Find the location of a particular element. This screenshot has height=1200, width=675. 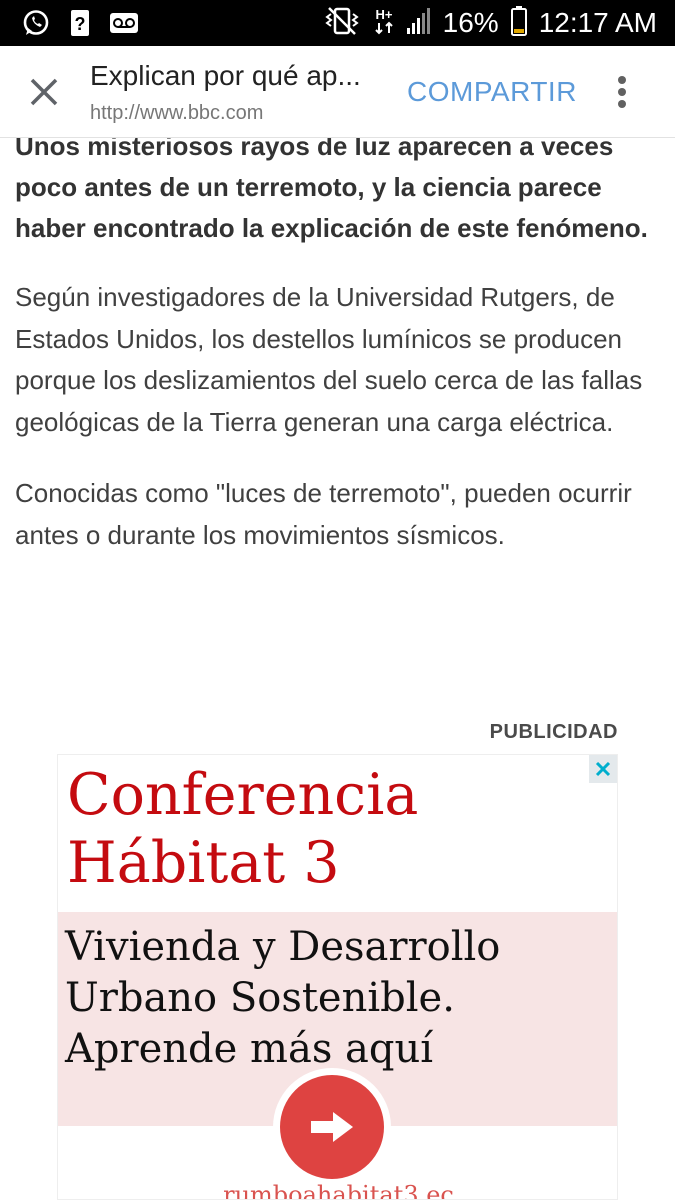

status-bar-notifications: ? is located at coordinates (80, 25).